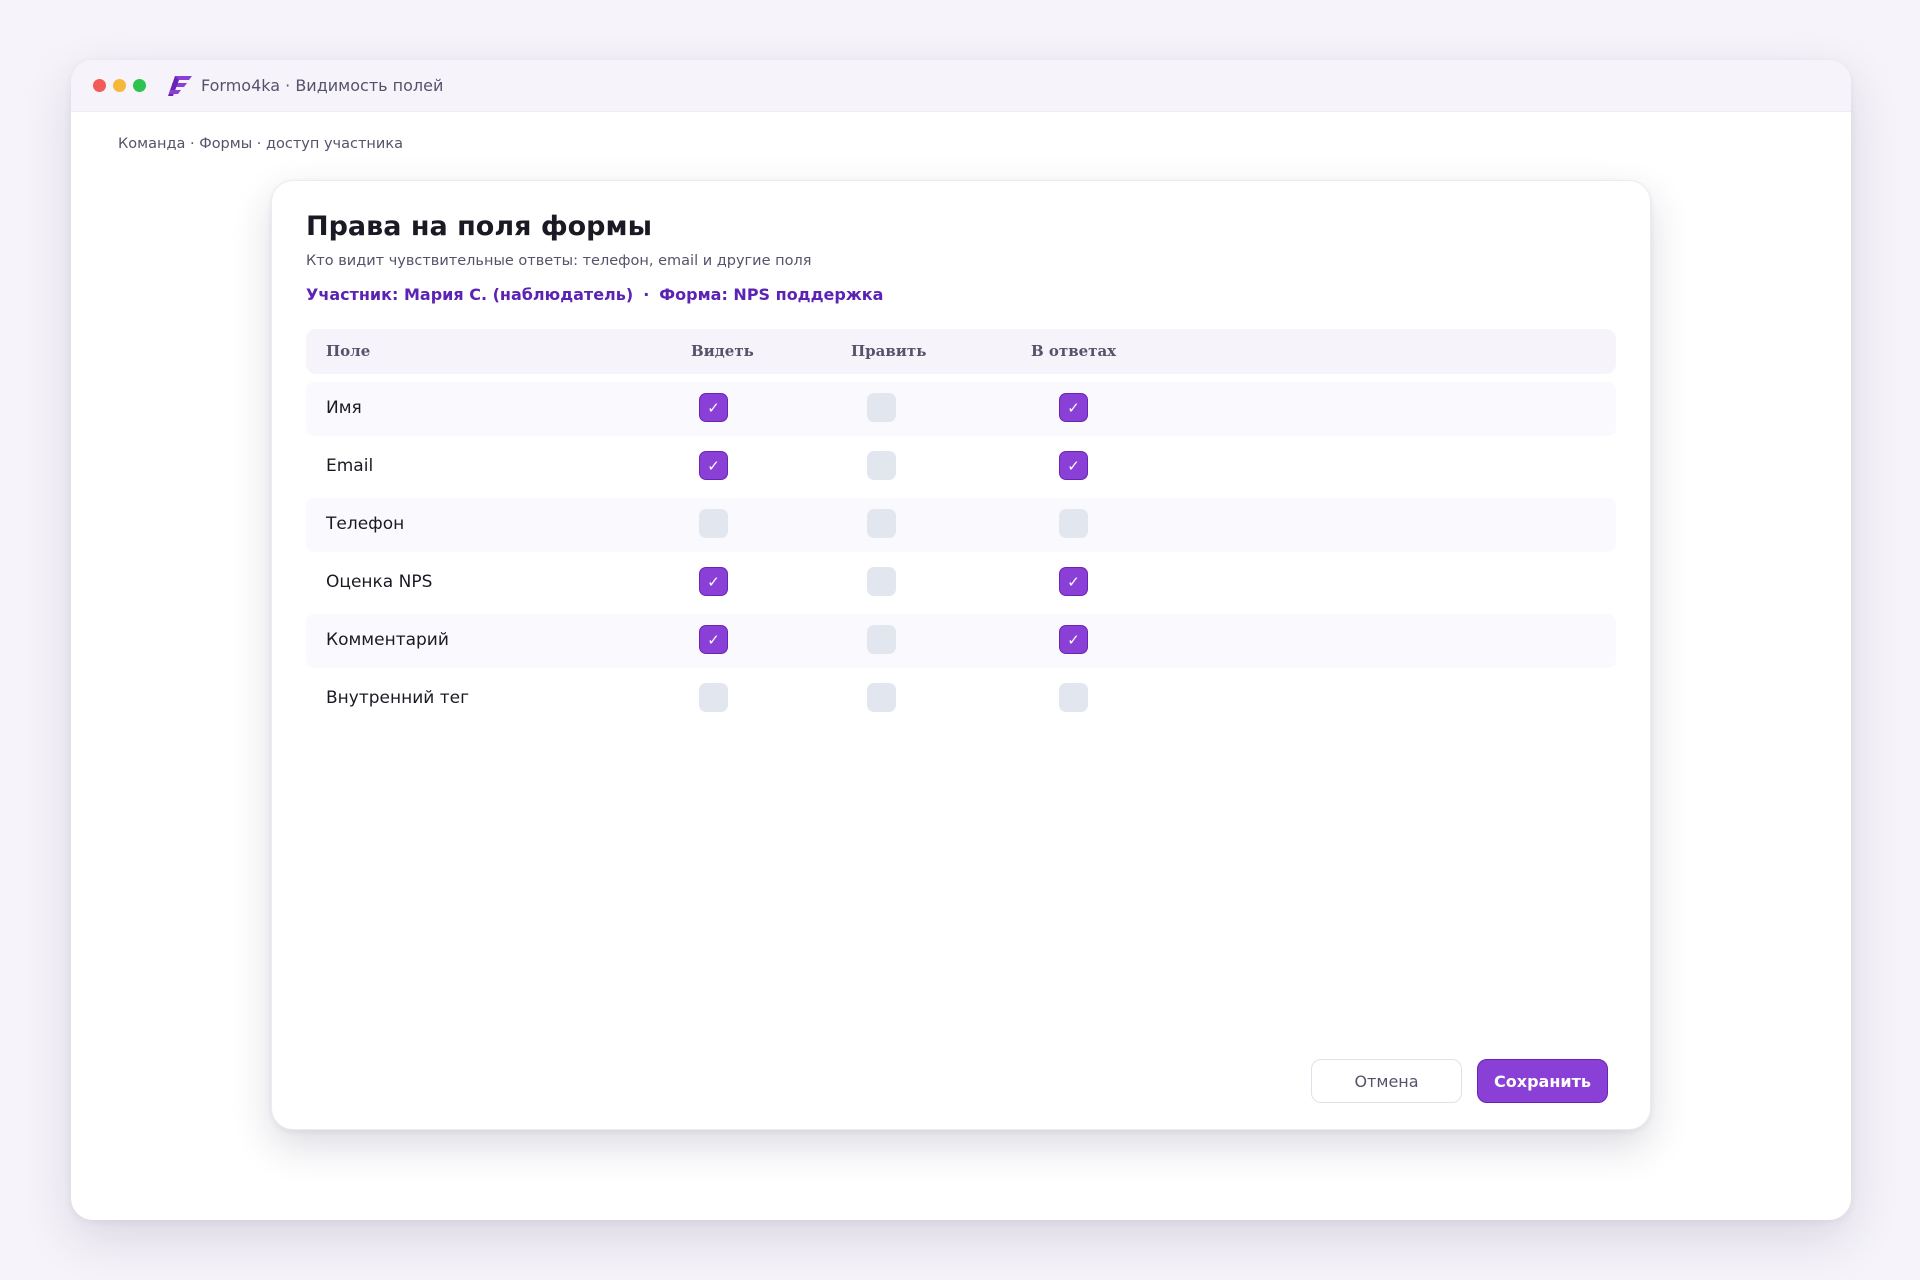 The image size is (1920, 1280). I want to click on breadcrumb: Команда · Формы · доступ участника, so click(260, 144).